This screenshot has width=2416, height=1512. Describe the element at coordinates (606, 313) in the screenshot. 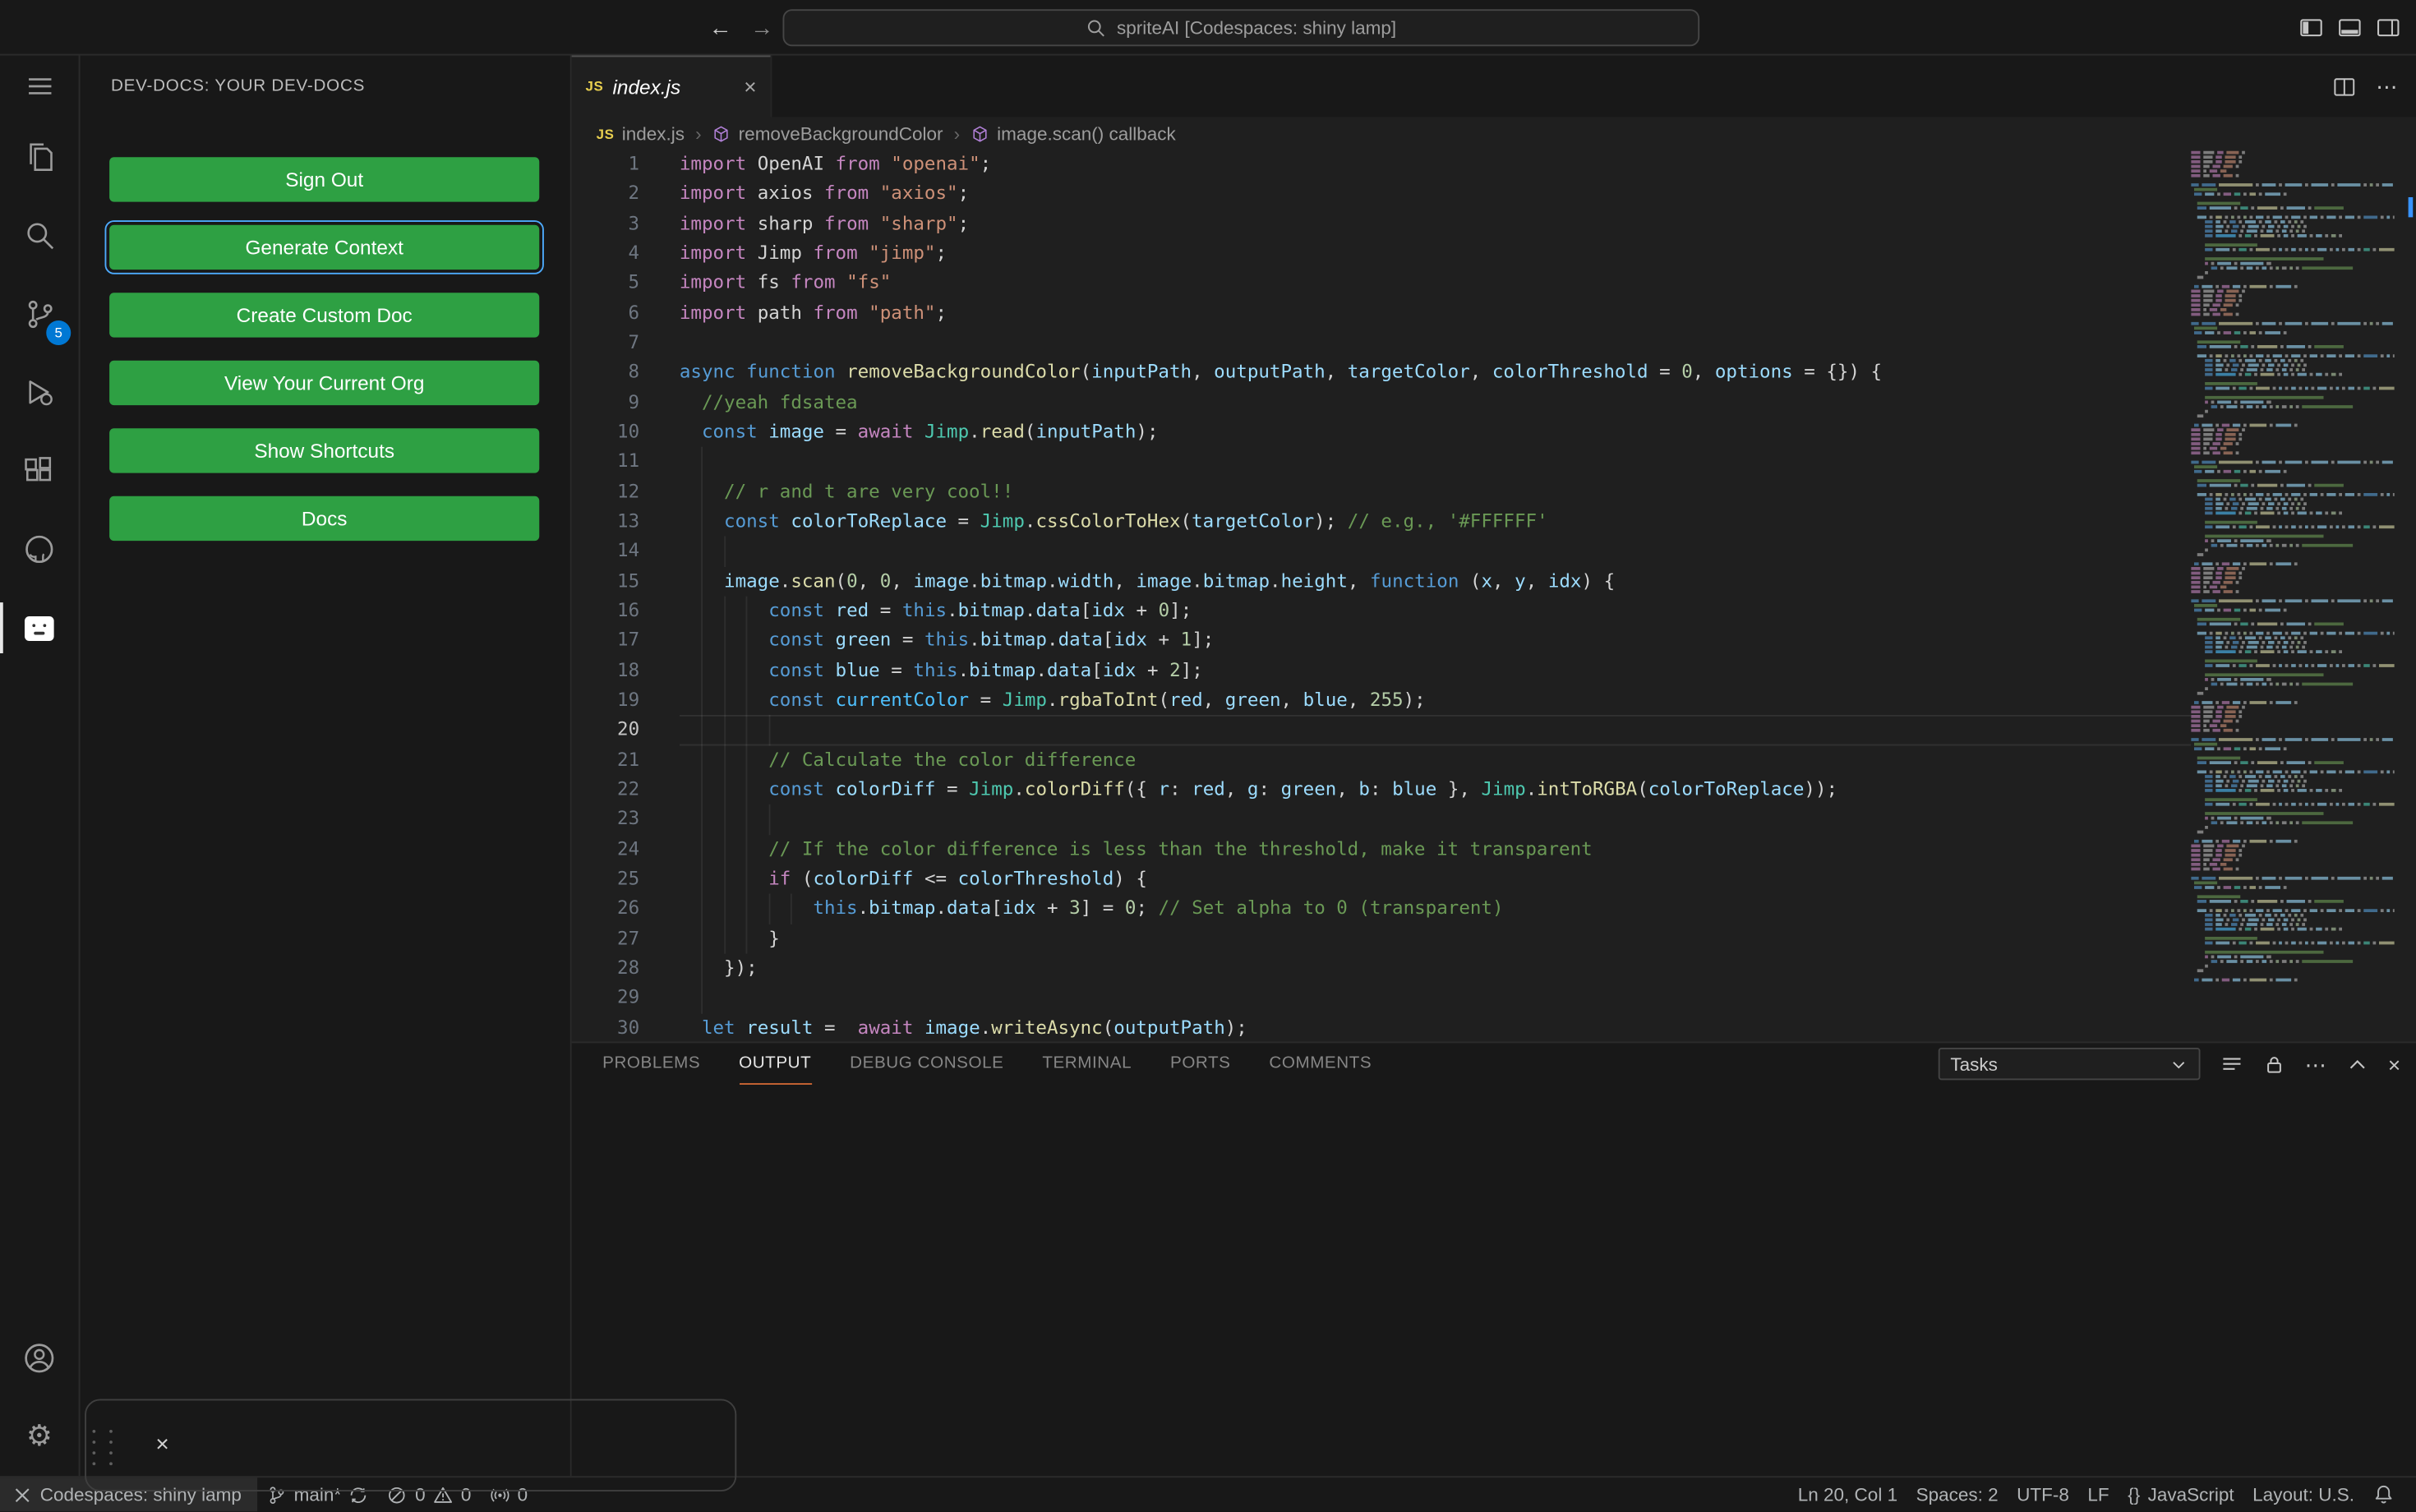

I see `line-number: 6` at that location.